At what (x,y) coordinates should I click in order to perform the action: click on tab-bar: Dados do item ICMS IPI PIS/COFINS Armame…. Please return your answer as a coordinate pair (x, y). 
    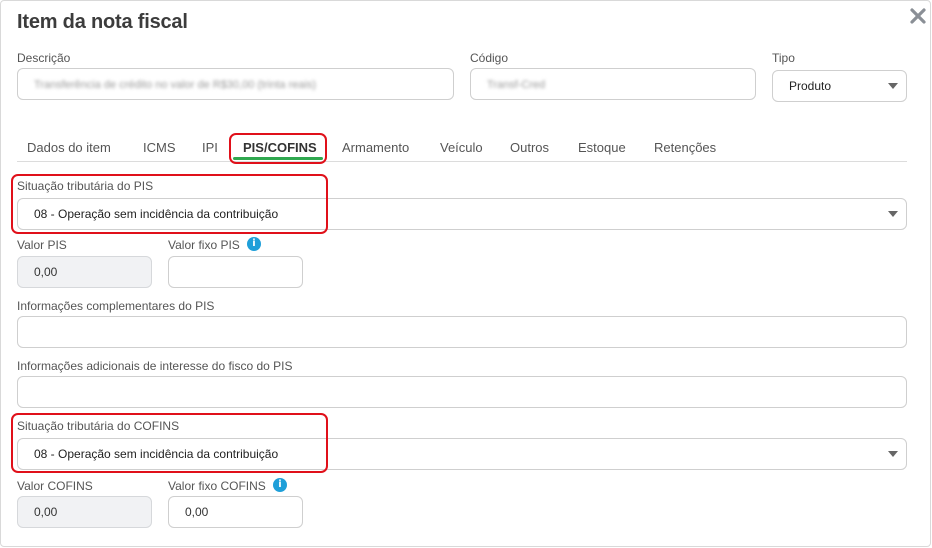
    Looking at the image, I should click on (462, 147).